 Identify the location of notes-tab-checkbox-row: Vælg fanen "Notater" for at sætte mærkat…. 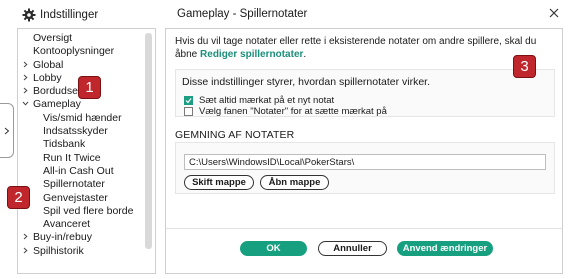
(285, 111).